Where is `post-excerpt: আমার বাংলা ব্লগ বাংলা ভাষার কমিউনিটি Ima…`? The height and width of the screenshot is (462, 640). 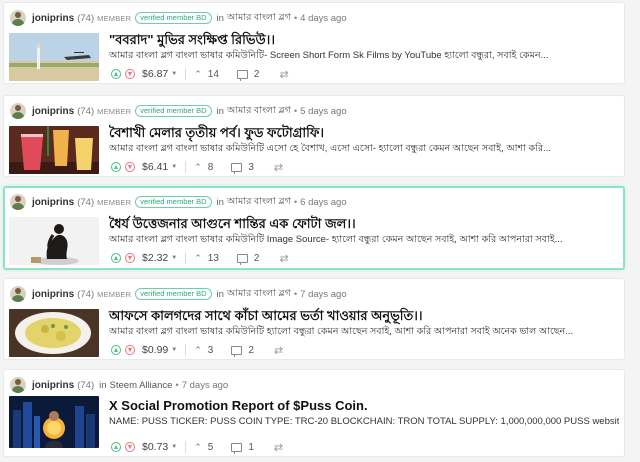
post-excerpt: আমার বাংলা ব্লগ বাংলা ভাষার কমিউনিটি Ima… is located at coordinates (364, 240).